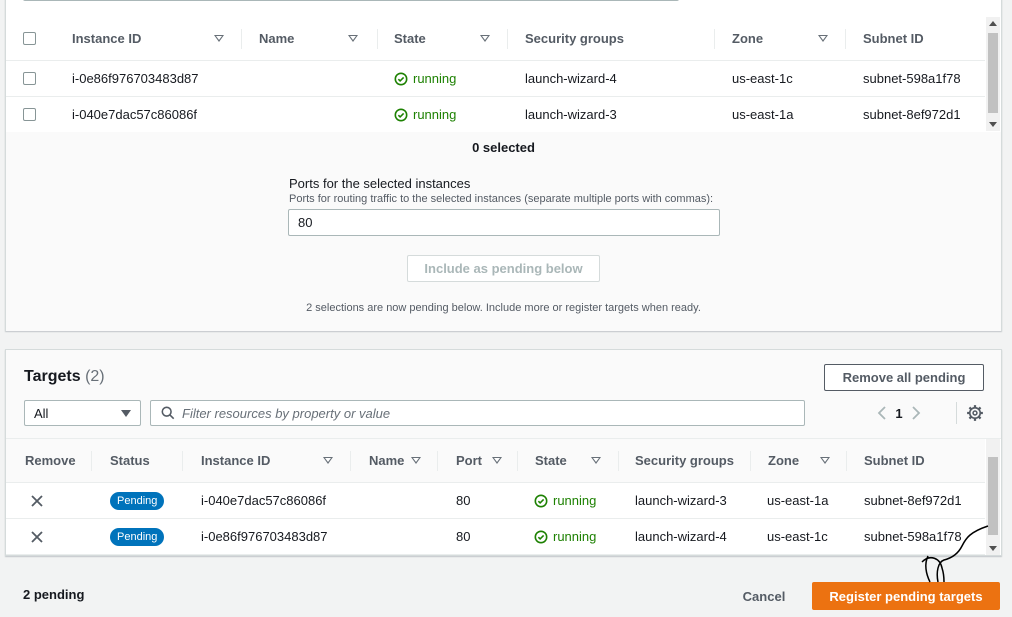  Describe the element at coordinates (504, 222) in the screenshot. I see `ports-input: 80` at that location.